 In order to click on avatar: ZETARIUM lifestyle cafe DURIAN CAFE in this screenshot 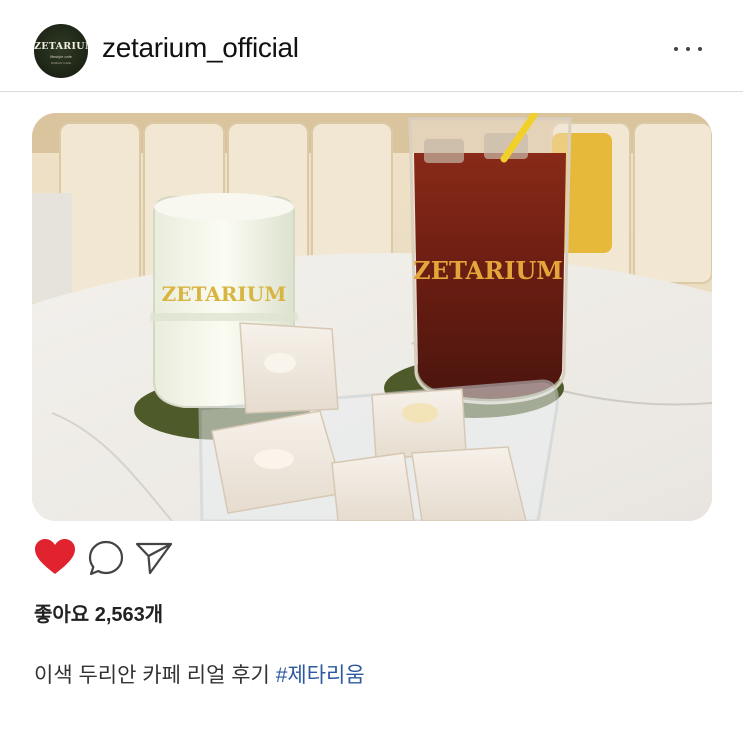, I will do `click(61, 51)`.